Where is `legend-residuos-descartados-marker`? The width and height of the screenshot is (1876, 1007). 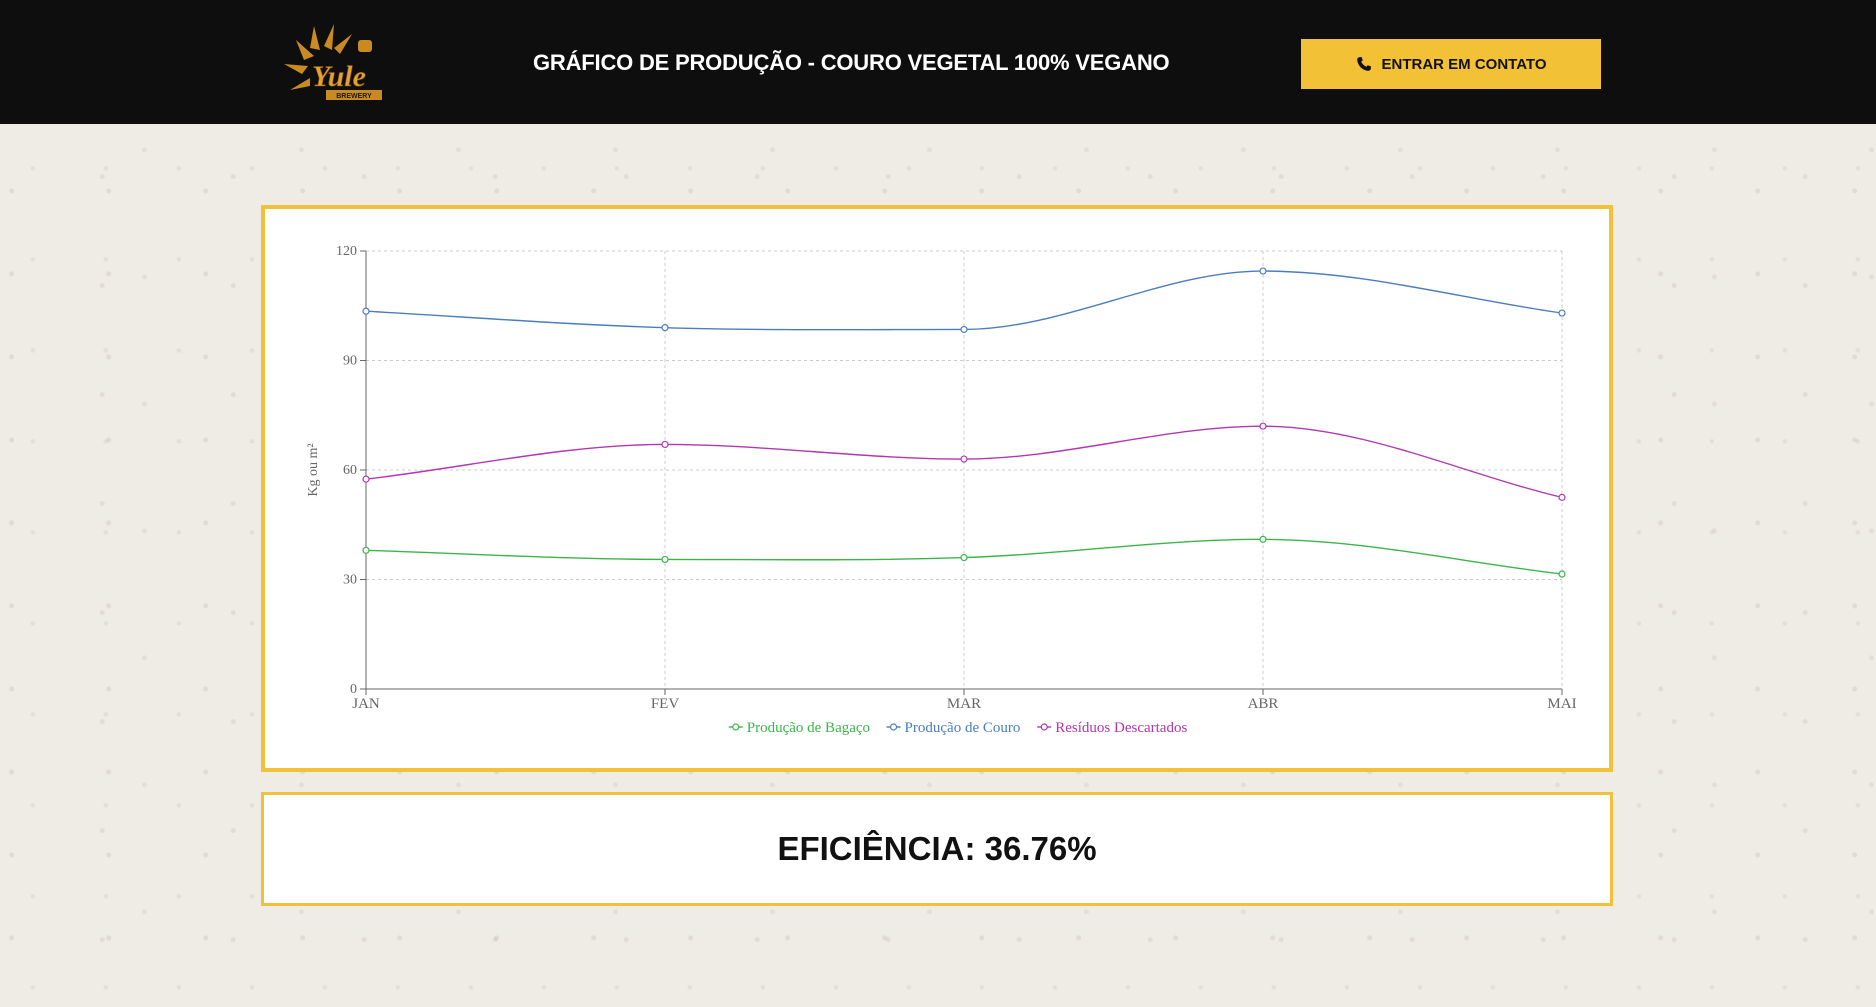 legend-residuos-descartados-marker is located at coordinates (1044, 727).